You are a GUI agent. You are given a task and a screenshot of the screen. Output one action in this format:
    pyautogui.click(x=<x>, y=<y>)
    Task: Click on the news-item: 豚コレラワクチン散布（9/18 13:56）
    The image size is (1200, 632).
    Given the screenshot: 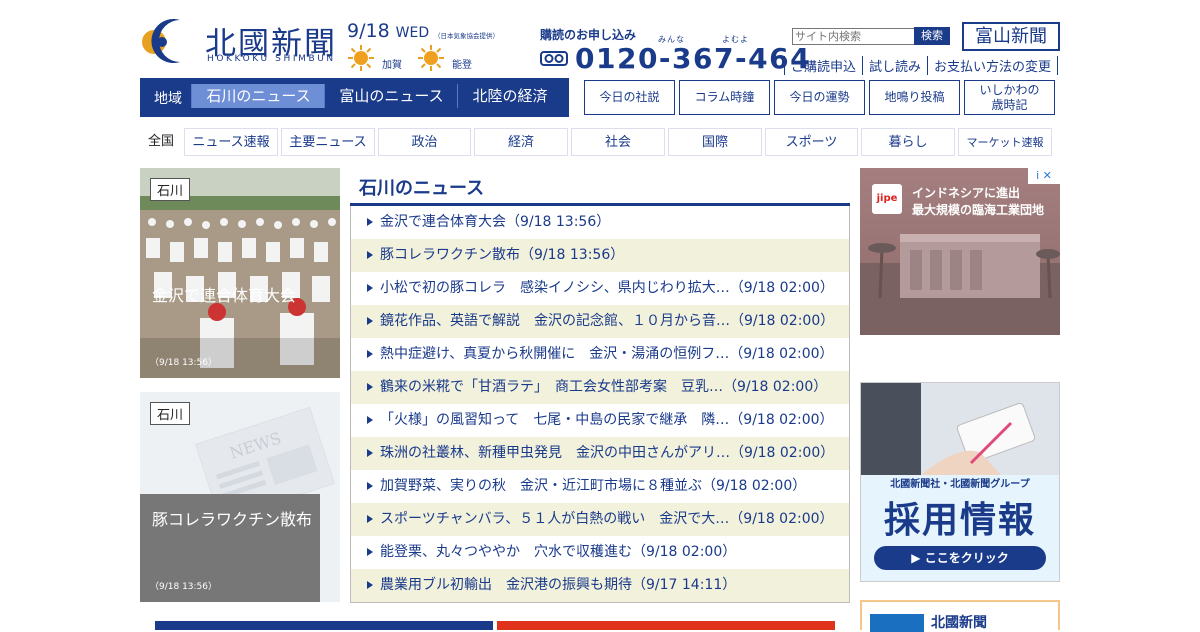 What is the action you would take?
    pyautogui.click(x=600, y=255)
    